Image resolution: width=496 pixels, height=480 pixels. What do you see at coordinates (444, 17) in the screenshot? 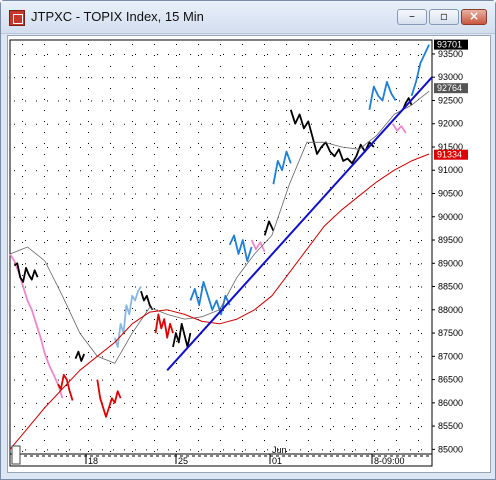
I see `maximize-button: ▫` at bounding box center [444, 17].